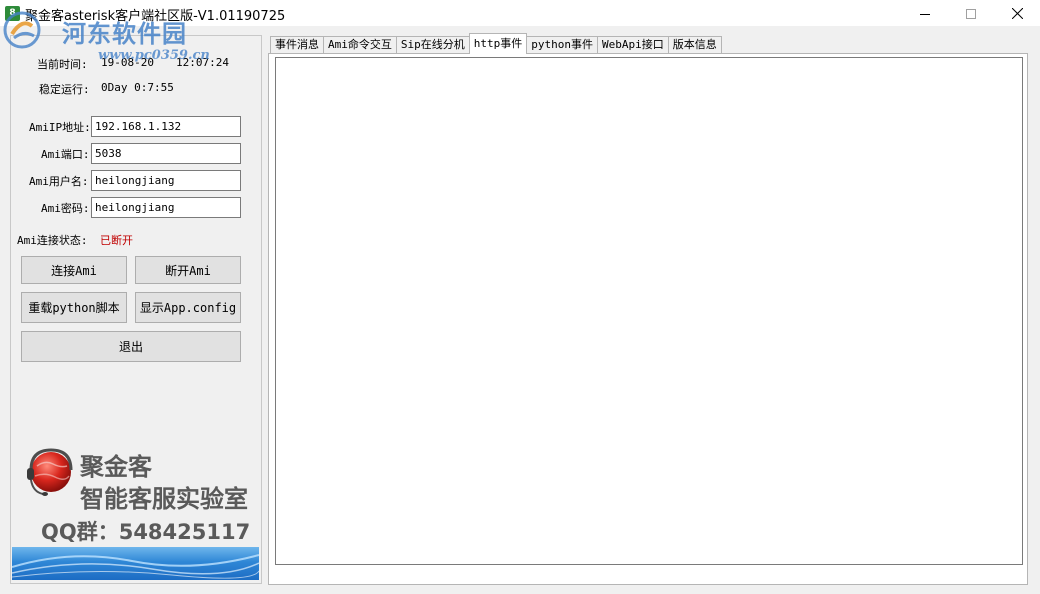 The width and height of the screenshot is (1040, 594). I want to click on brand-tagline: 智能客服实验室, so click(164, 499).